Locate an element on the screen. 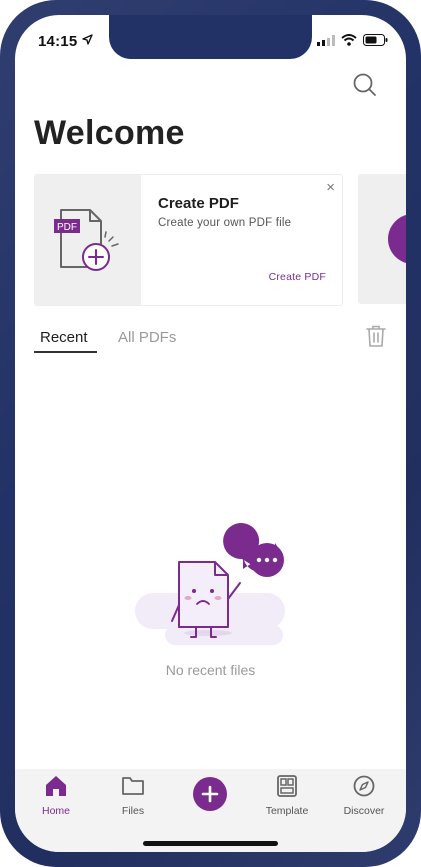  card-title: Create PDF is located at coordinates (198, 203).